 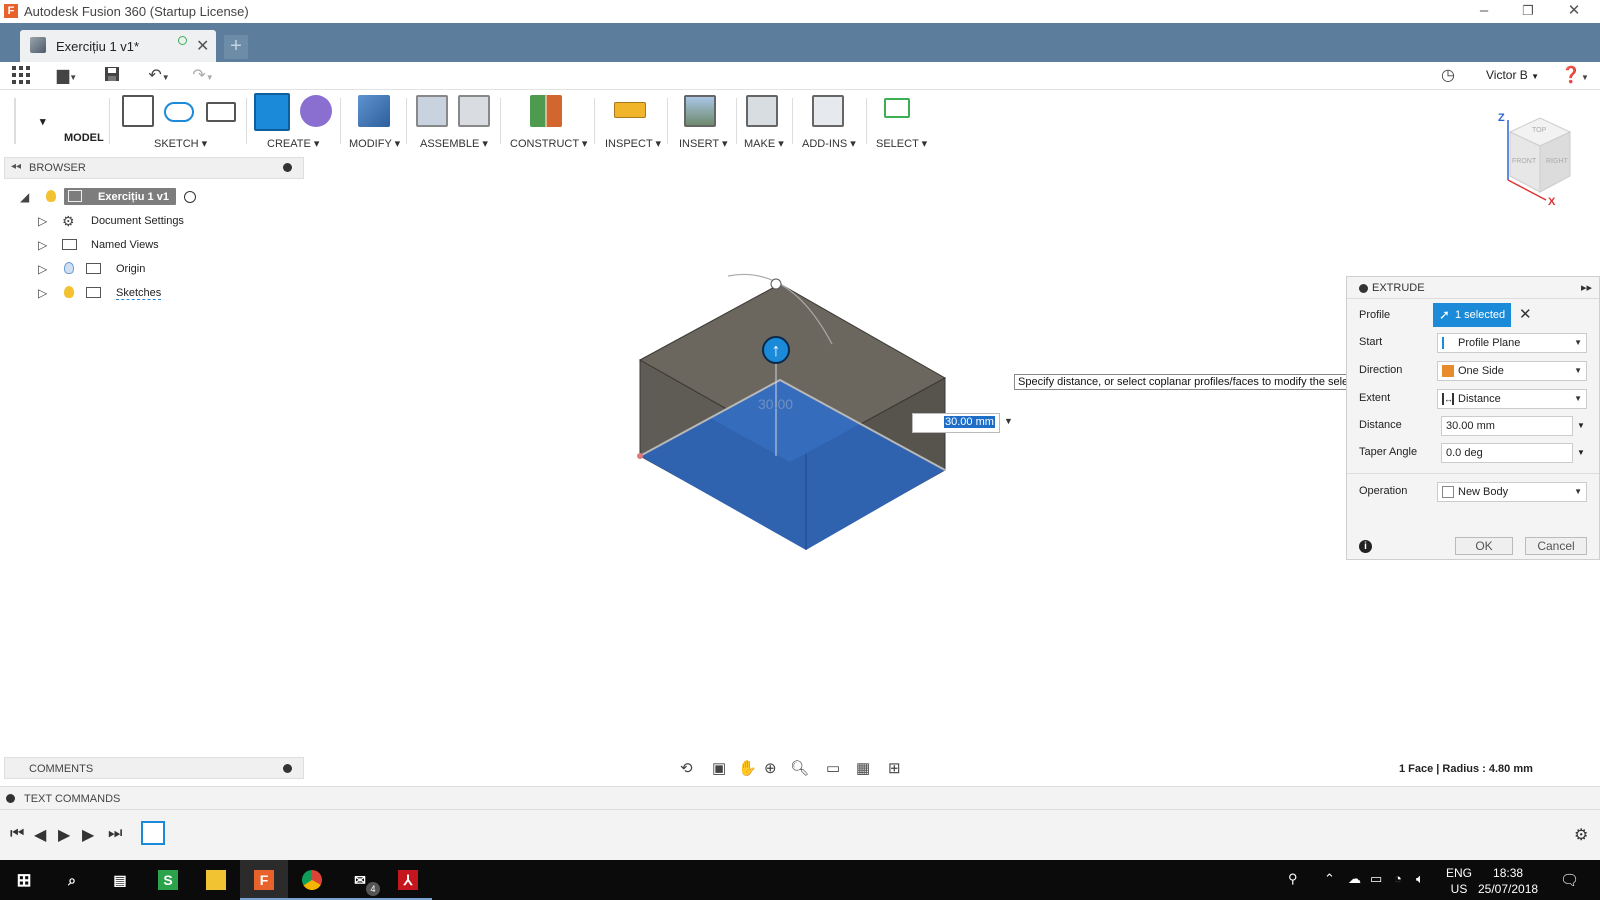 What do you see at coordinates (474, 111) in the screenshot?
I see `joint-icon` at bounding box center [474, 111].